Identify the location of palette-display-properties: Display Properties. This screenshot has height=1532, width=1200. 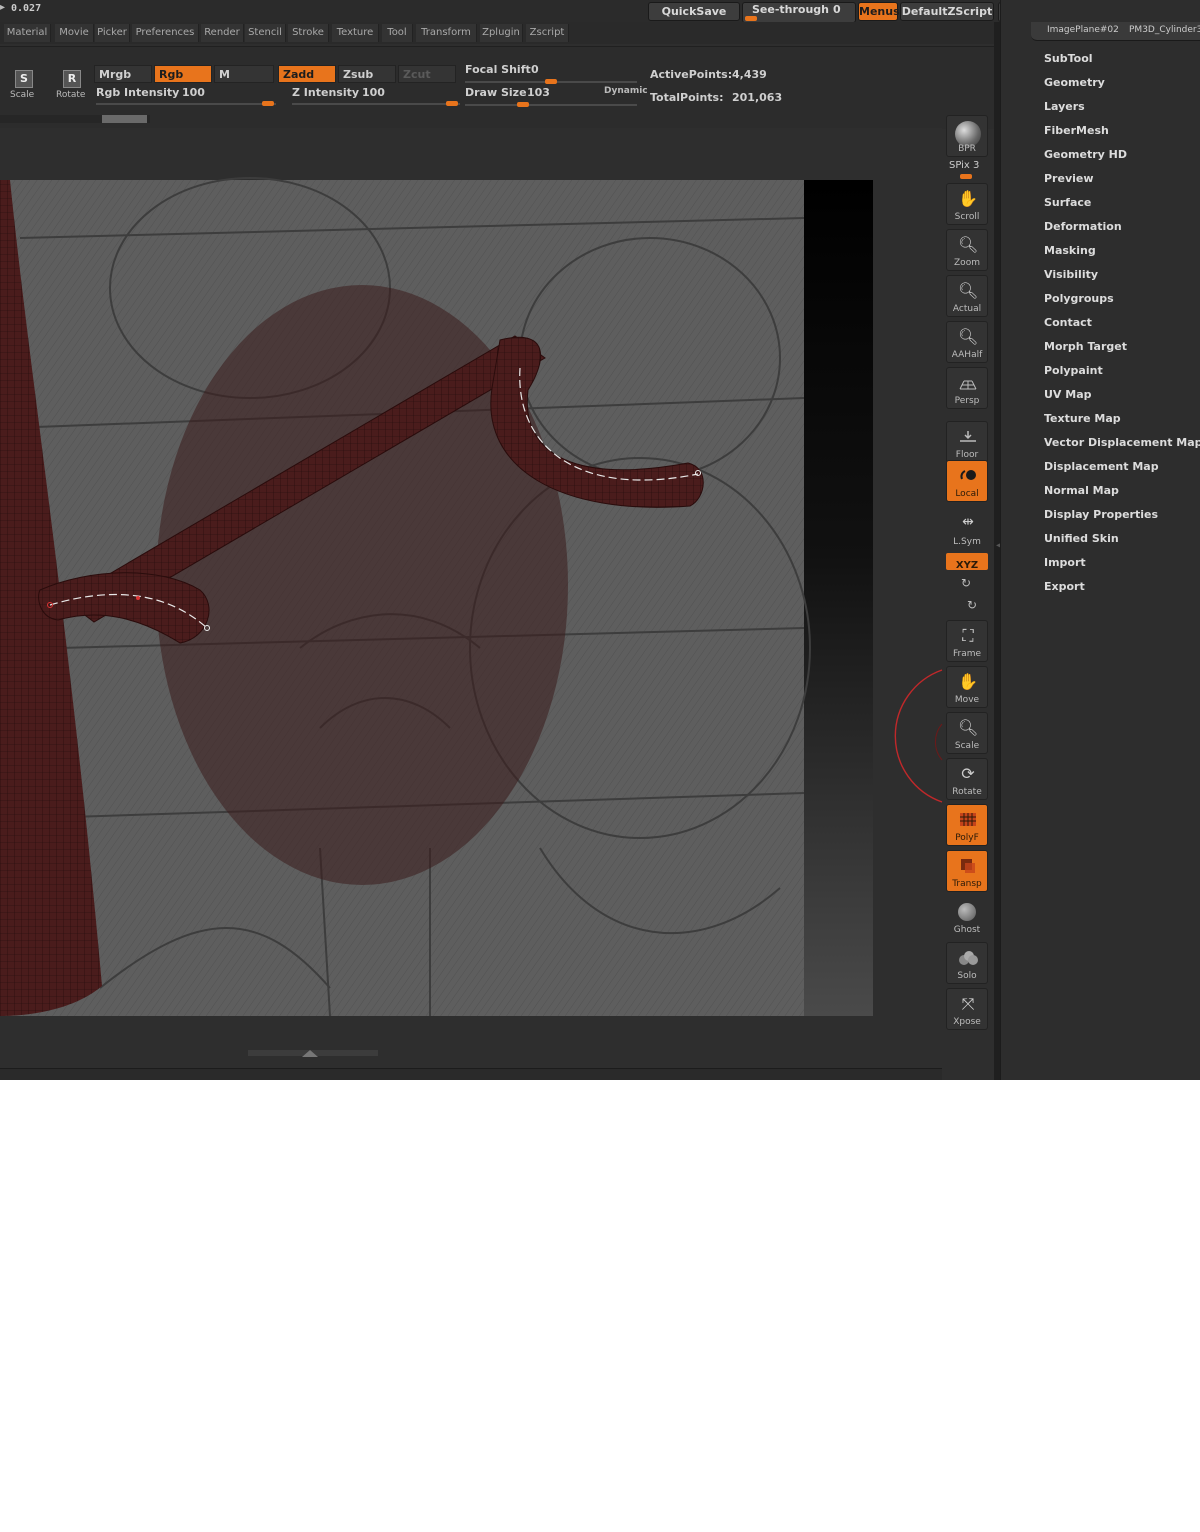
(1101, 515).